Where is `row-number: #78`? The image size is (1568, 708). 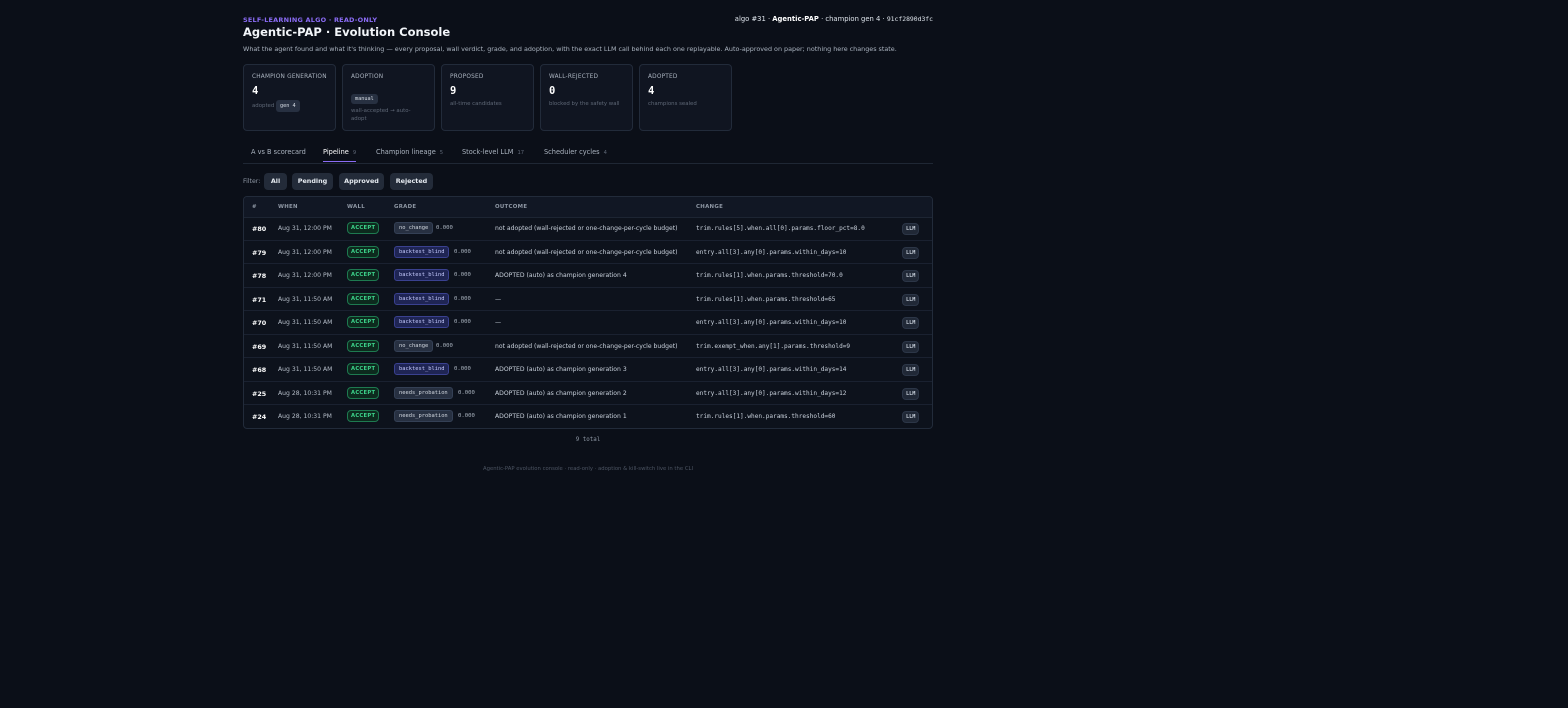 row-number: #78 is located at coordinates (259, 276).